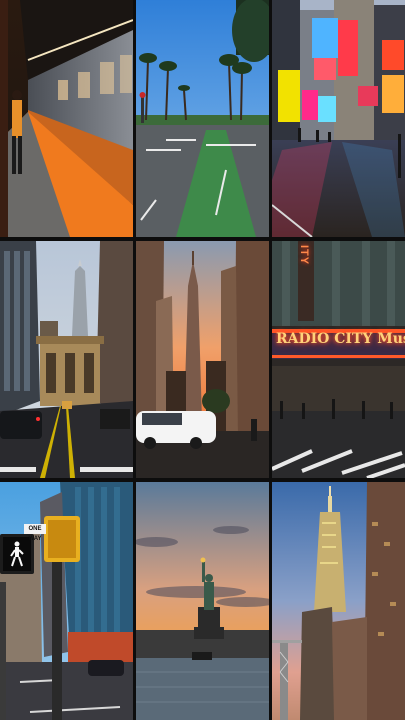 The width and height of the screenshot is (405, 720). I want to click on grand-central-image, so click(66, 359).